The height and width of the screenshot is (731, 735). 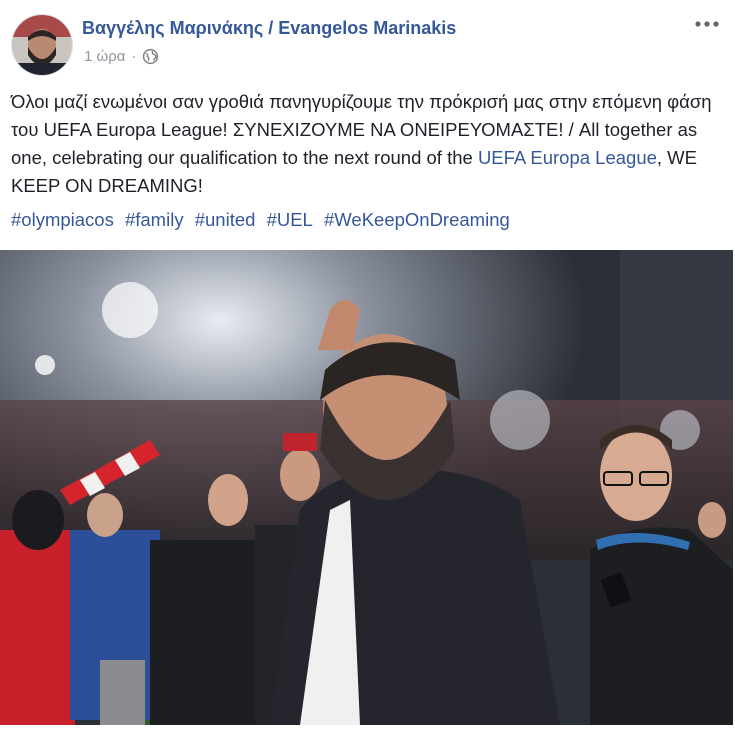 I want to click on post-meta: 1 ώρα ·, so click(x=121, y=56).